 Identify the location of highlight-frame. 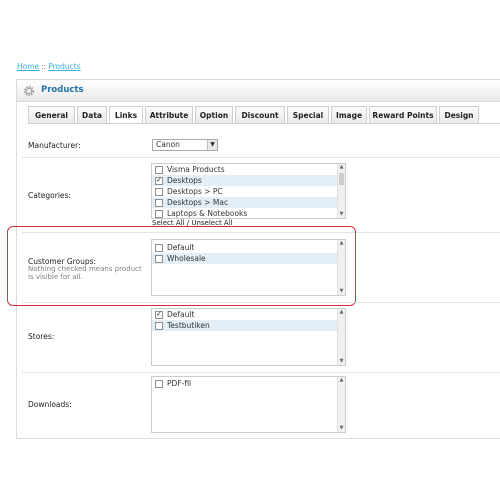
(181, 266).